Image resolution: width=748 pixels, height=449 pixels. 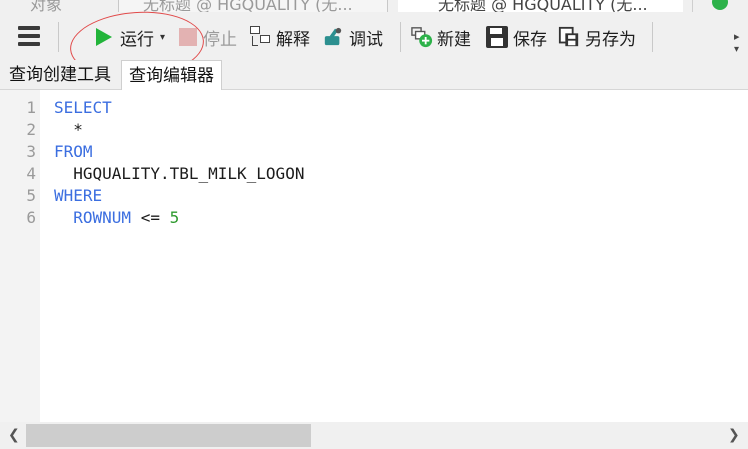 I want to click on hamburger-menu-button, so click(x=29, y=37).